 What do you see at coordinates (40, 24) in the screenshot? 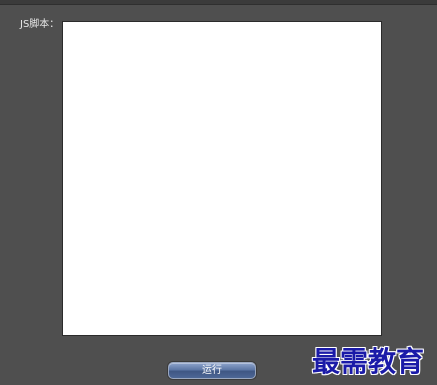
I see `script-label: JS脚本：` at bounding box center [40, 24].